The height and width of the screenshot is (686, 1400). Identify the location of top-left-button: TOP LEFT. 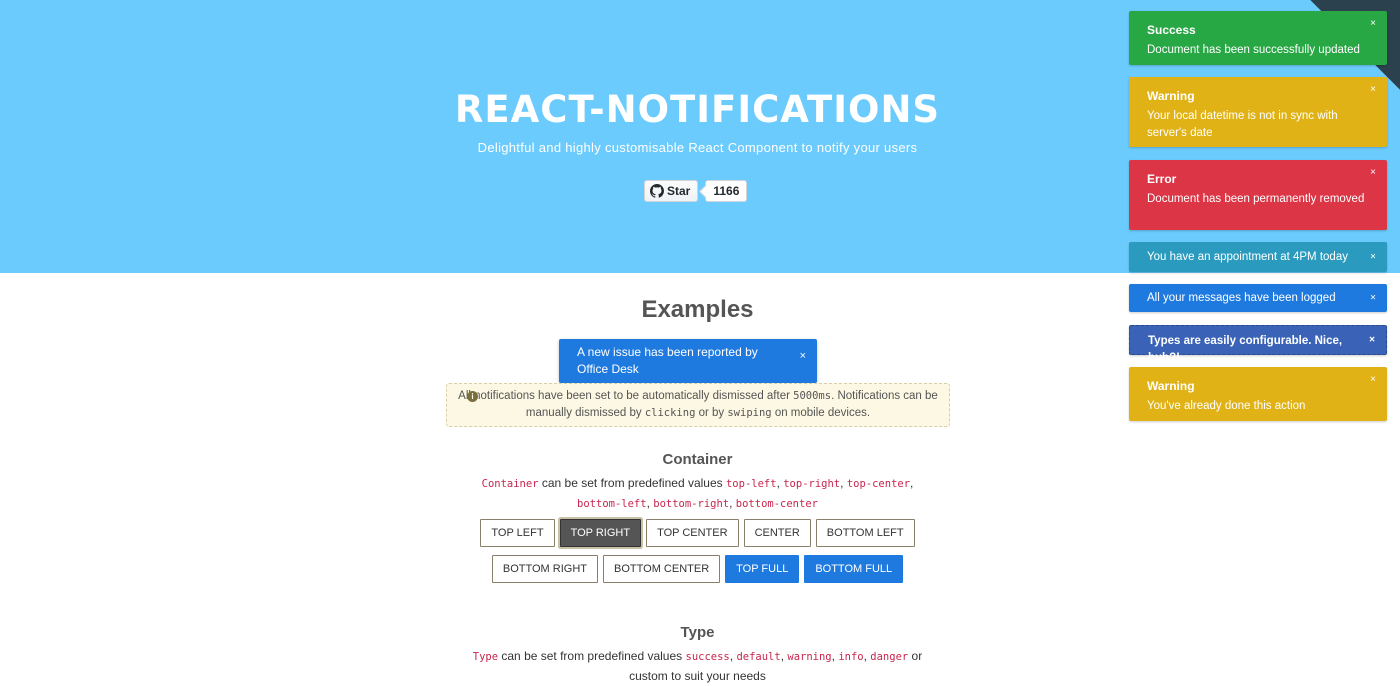
(517, 533).